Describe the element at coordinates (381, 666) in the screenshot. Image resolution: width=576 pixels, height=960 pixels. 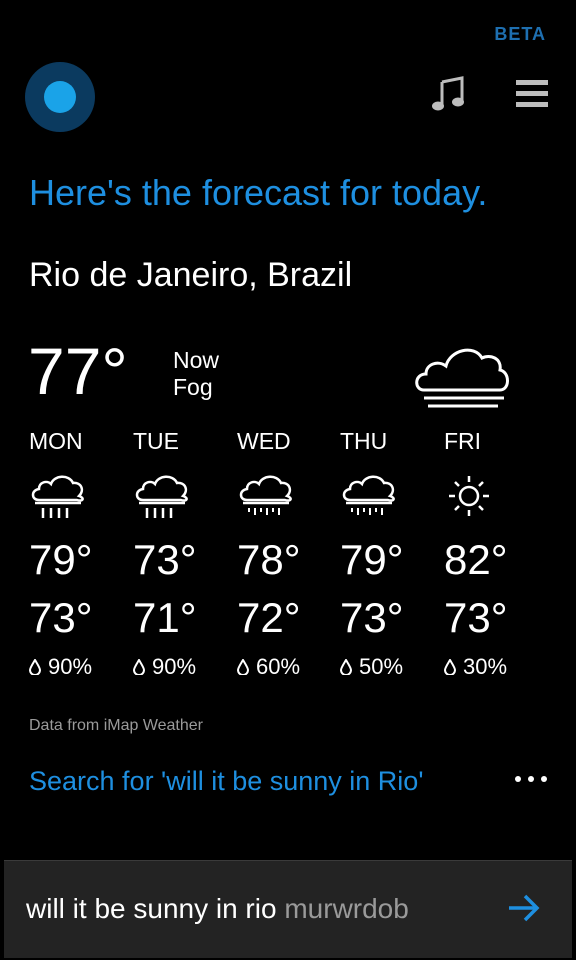
I see `precip-value: 50%` at that location.